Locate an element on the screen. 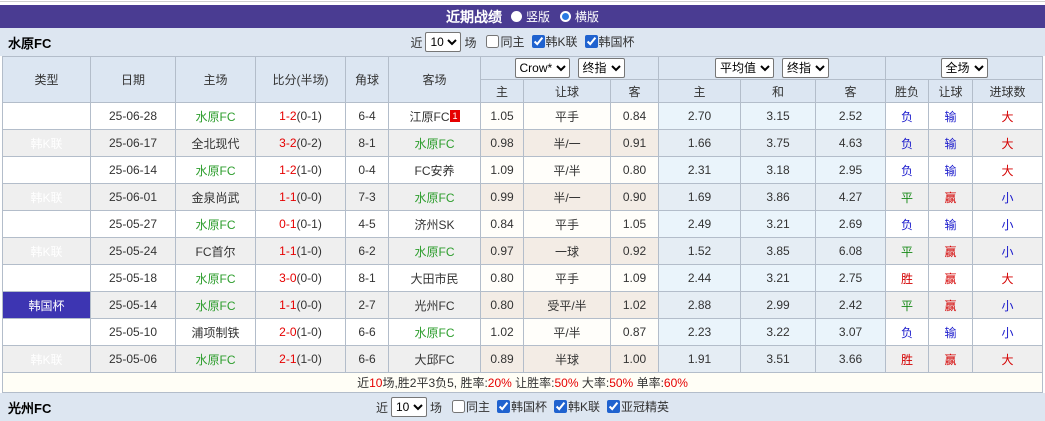  date-cell: 25-06-28 is located at coordinates (133, 116).